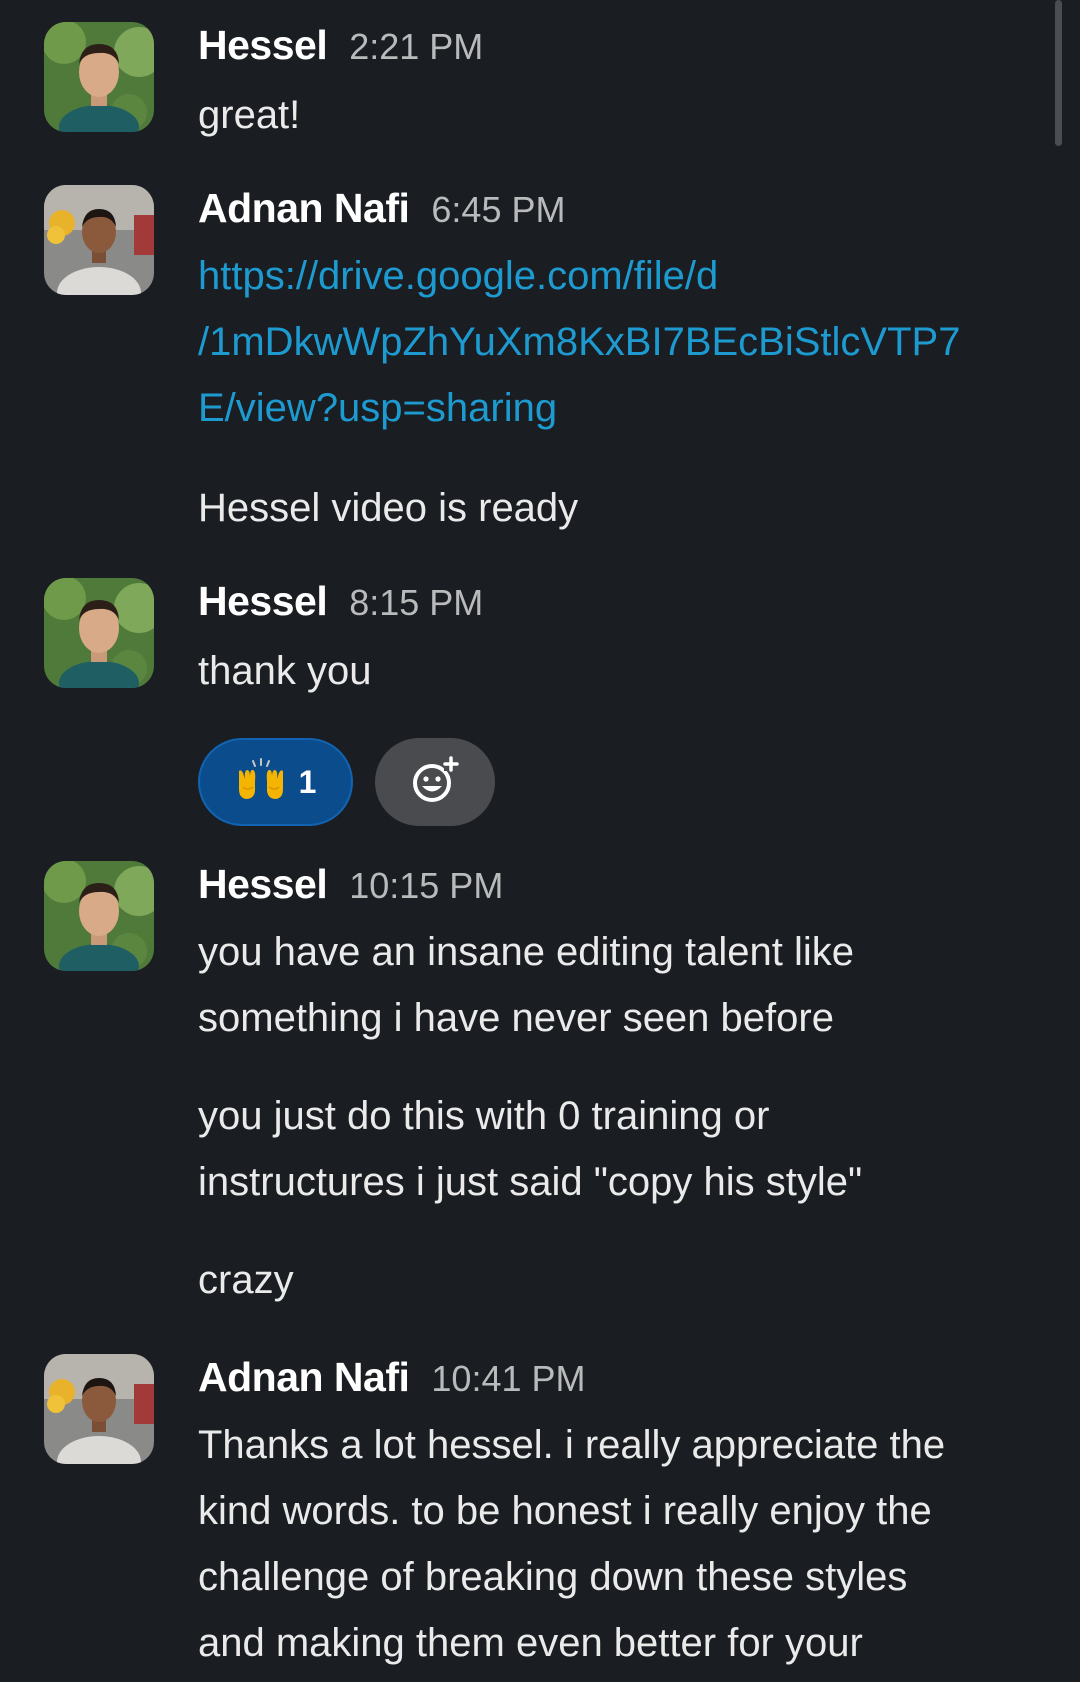  I want to click on reaction-raising-hands: 1, so click(275, 782).